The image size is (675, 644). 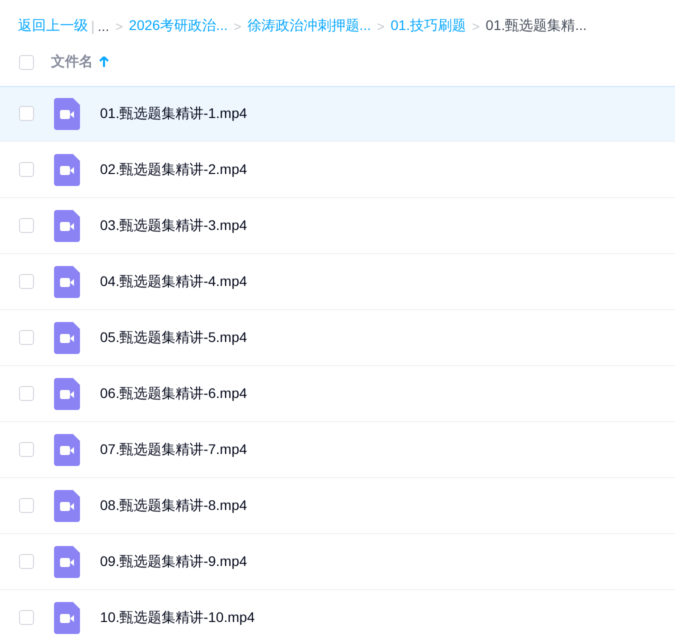 I want to click on file-row: 08.甄选题集精讲-8.mp4, so click(x=337, y=506).